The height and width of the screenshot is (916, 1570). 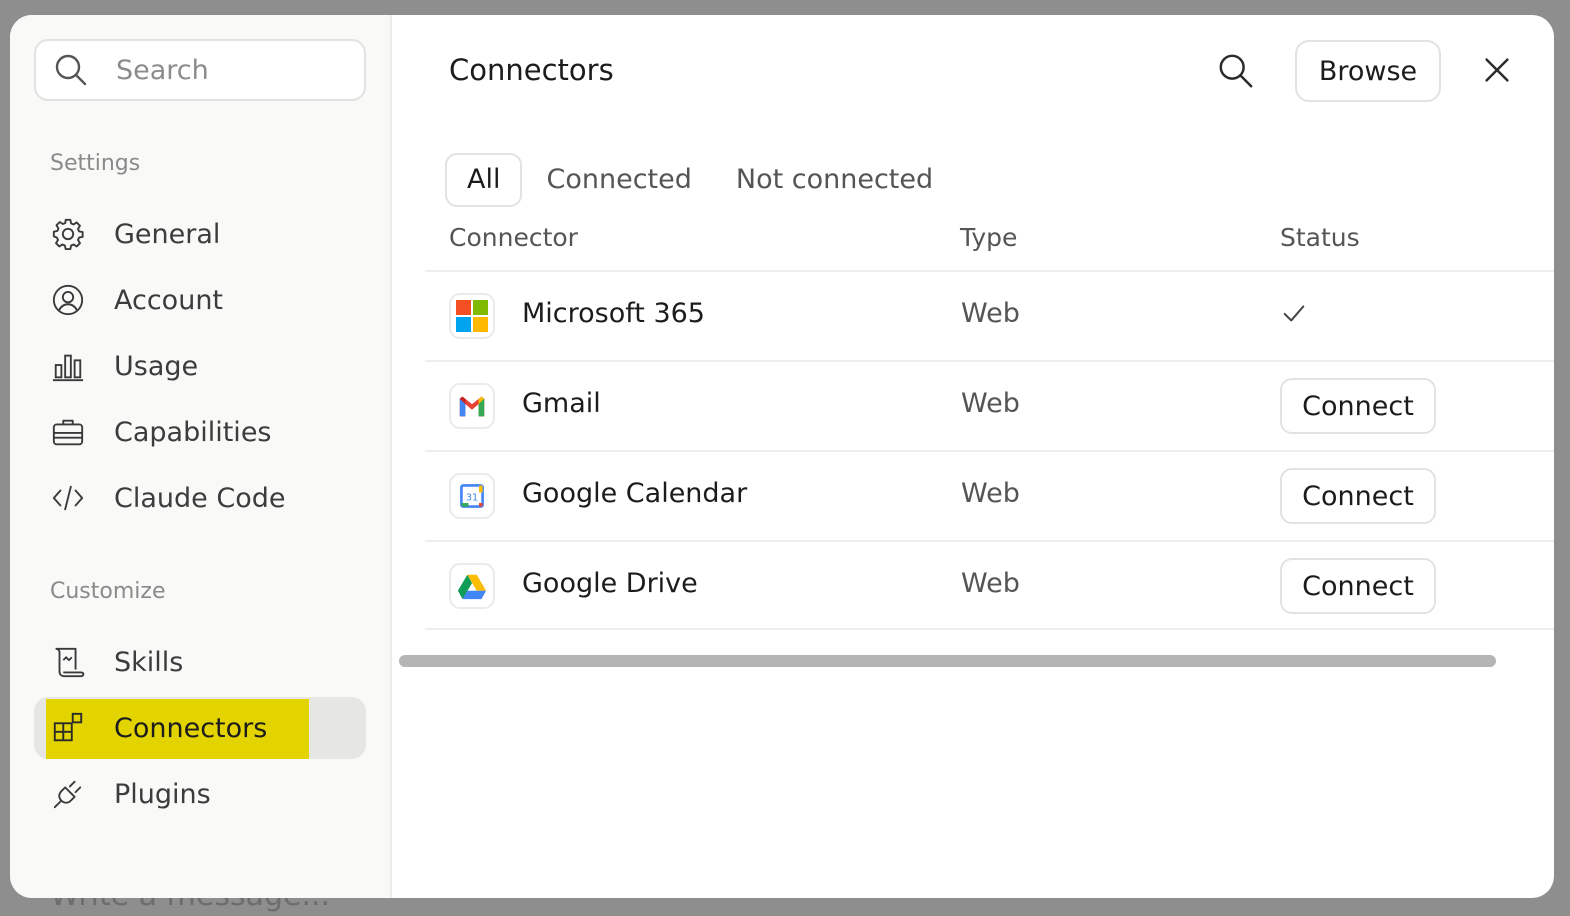 What do you see at coordinates (1295, 314) in the screenshot?
I see `checkmark-icon` at bounding box center [1295, 314].